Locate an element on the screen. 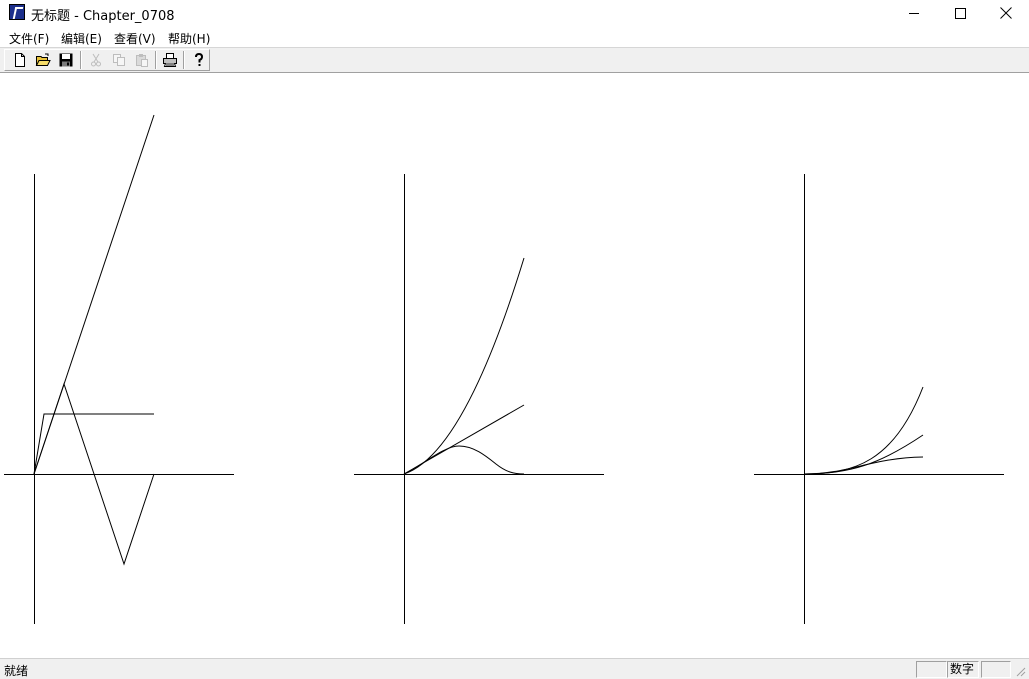  new-button is located at coordinates (20, 60).